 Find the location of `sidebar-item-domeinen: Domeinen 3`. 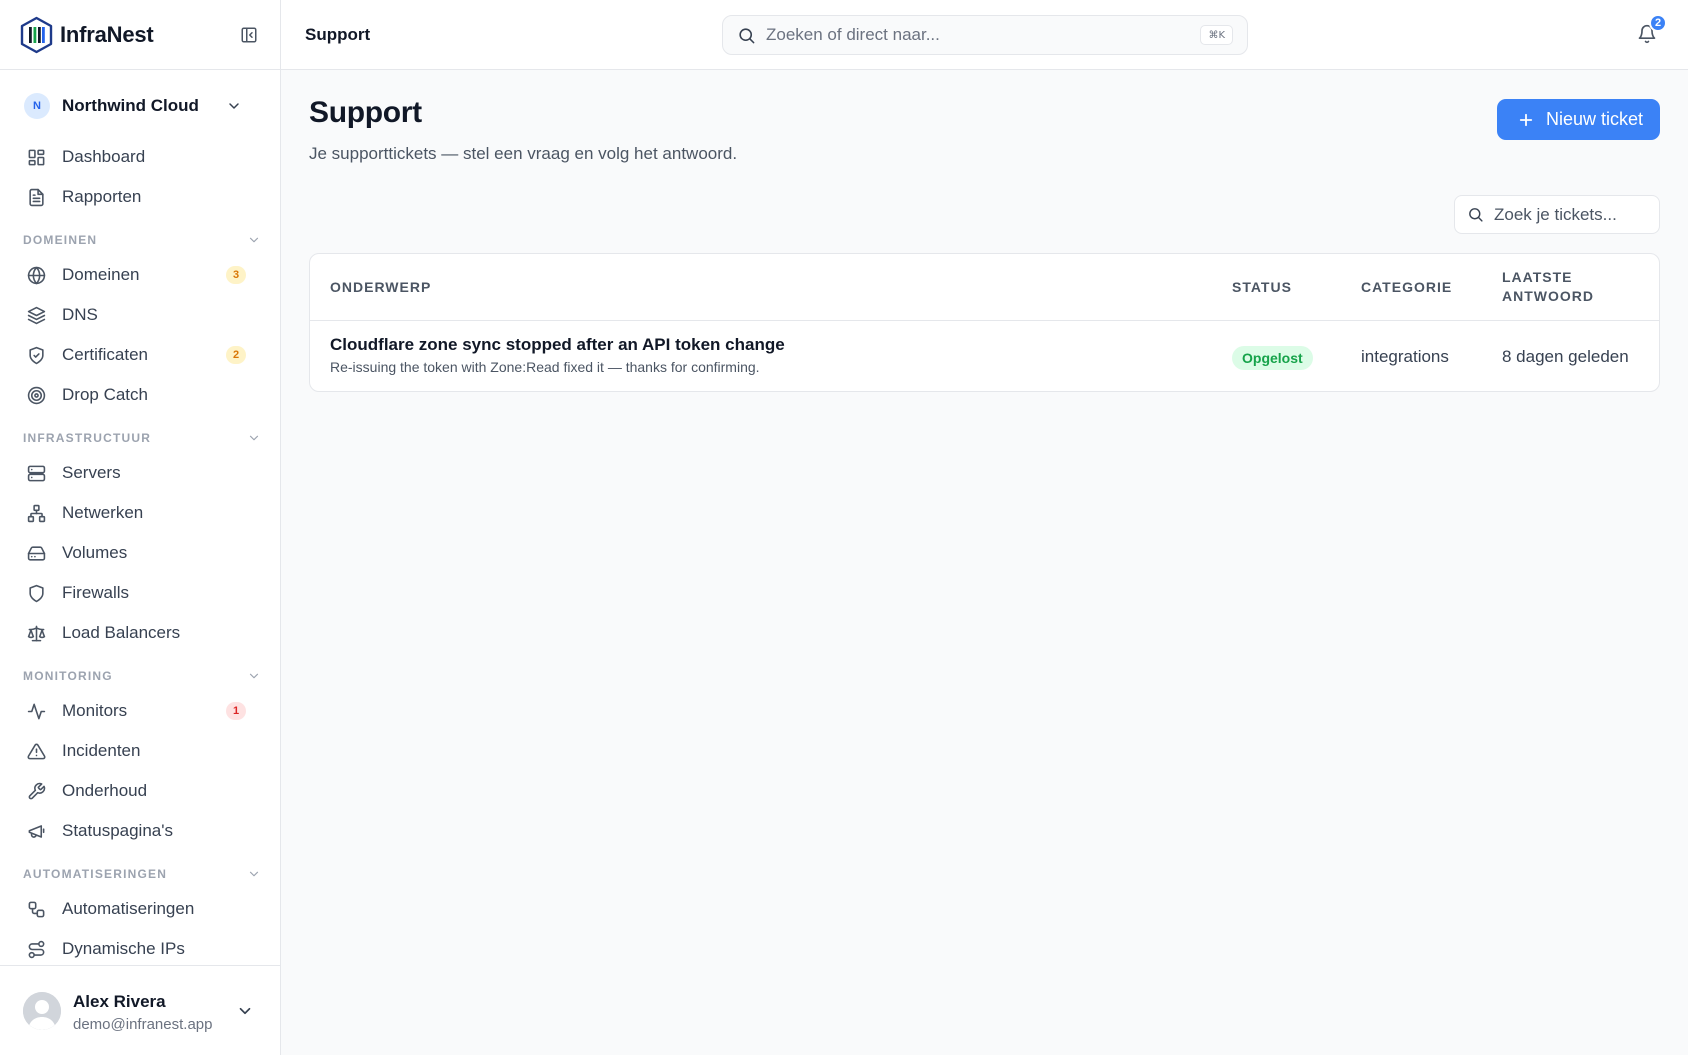

sidebar-item-domeinen: Domeinen 3 is located at coordinates (140, 275).